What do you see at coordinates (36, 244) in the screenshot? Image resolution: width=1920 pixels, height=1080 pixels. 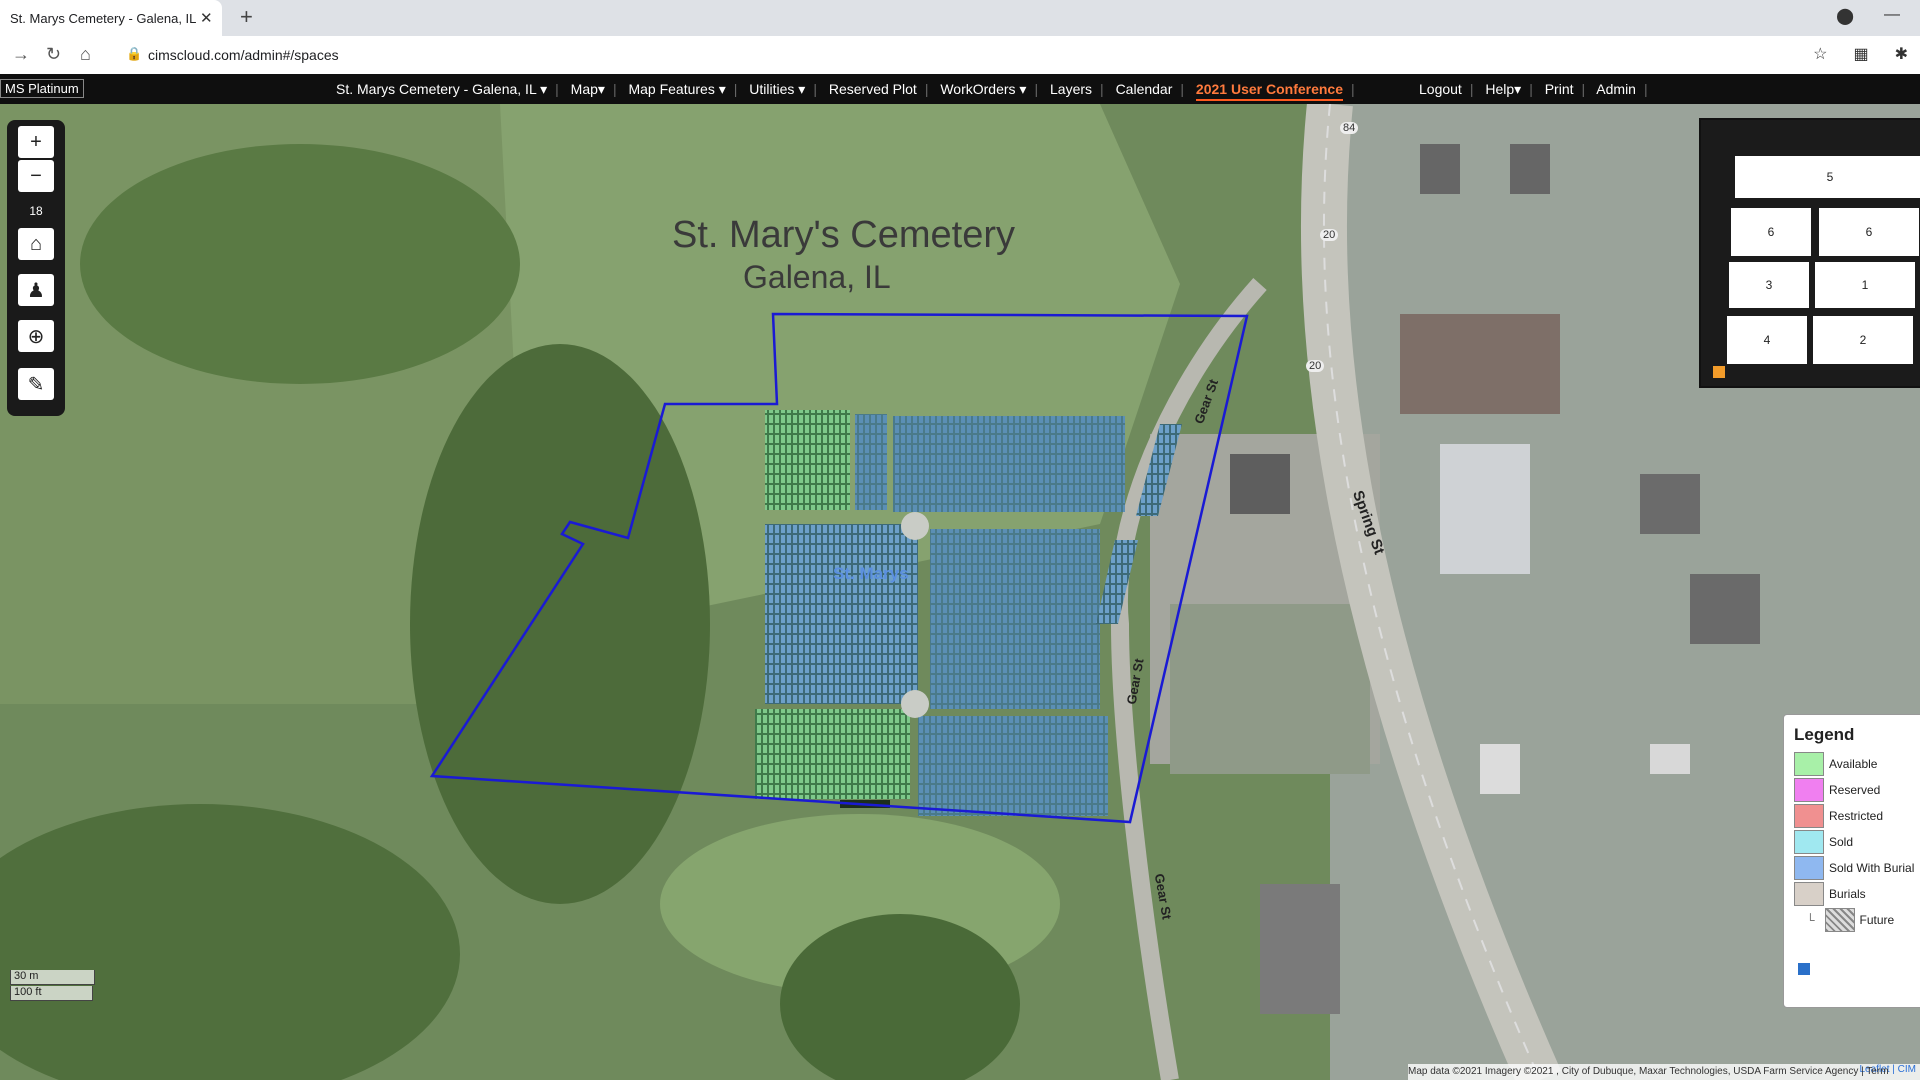 I see `home-icon: ⌂` at bounding box center [36, 244].